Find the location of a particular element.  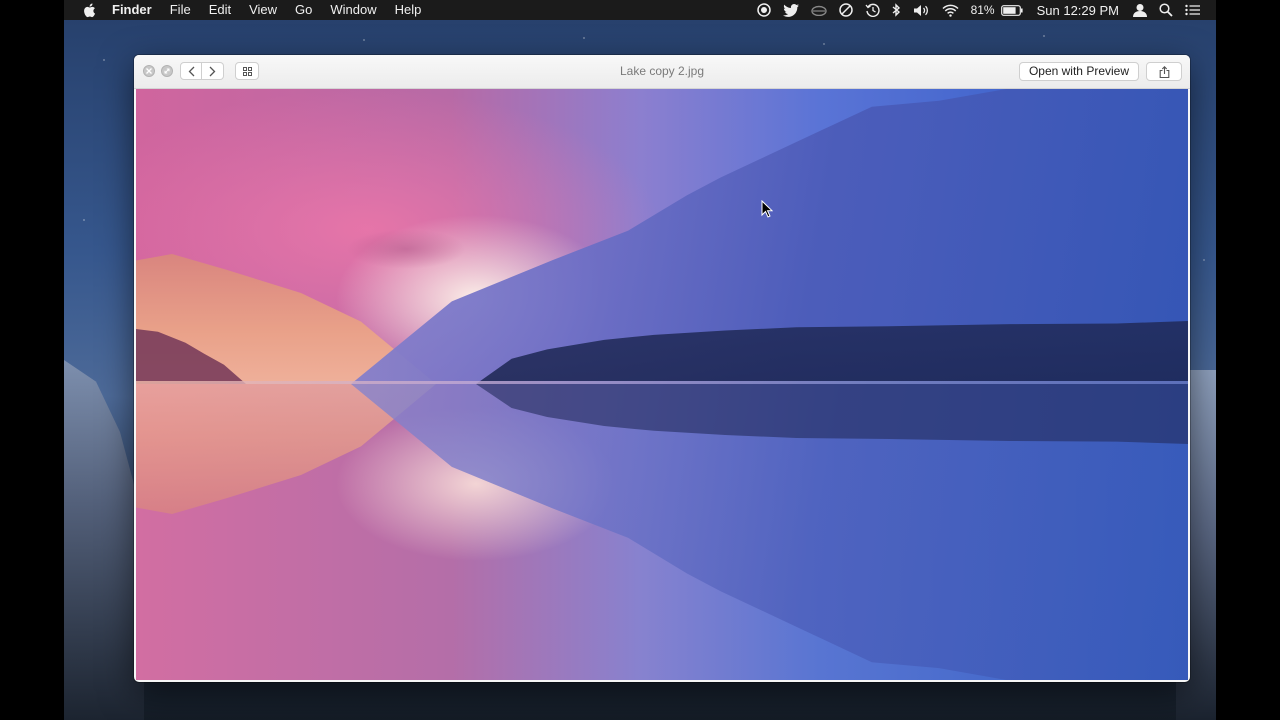

battery-icon is located at coordinates (1011, 10).